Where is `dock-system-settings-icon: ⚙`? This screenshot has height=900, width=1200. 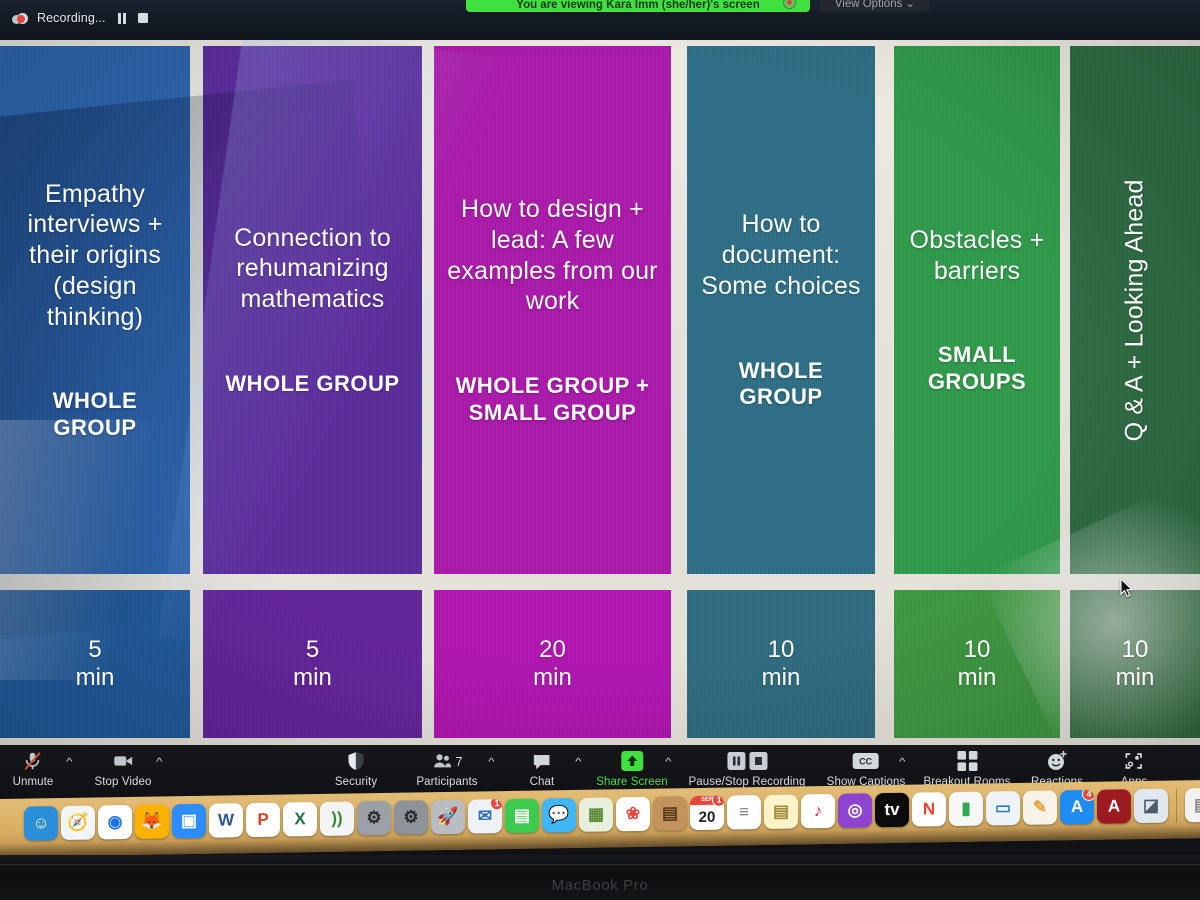
dock-system-settings-icon: ⚙ is located at coordinates (374, 818).